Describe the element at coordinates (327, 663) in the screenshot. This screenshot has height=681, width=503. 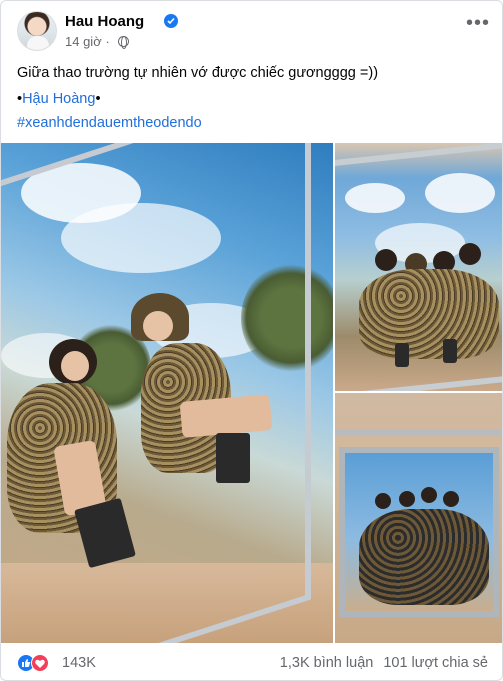
I see `comments-count: 1,3K bình luận` at that location.